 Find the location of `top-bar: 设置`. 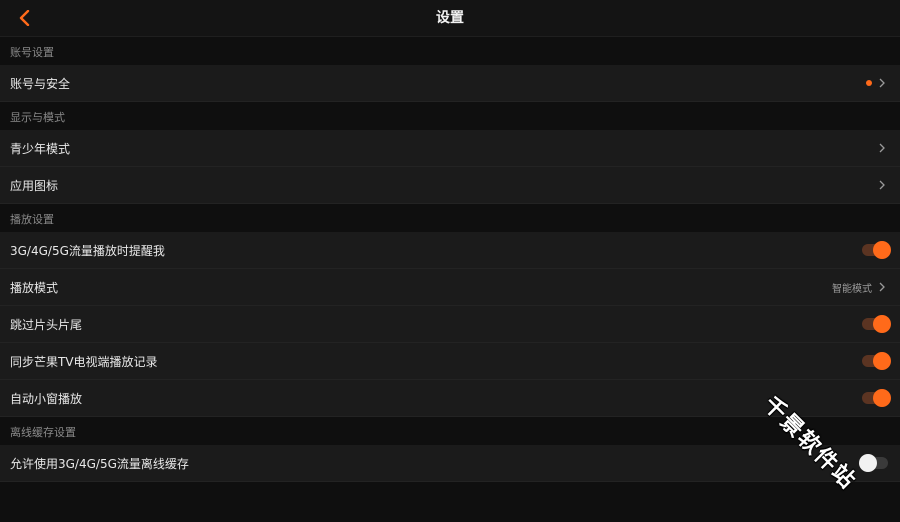

top-bar: 设置 is located at coordinates (450, 18).